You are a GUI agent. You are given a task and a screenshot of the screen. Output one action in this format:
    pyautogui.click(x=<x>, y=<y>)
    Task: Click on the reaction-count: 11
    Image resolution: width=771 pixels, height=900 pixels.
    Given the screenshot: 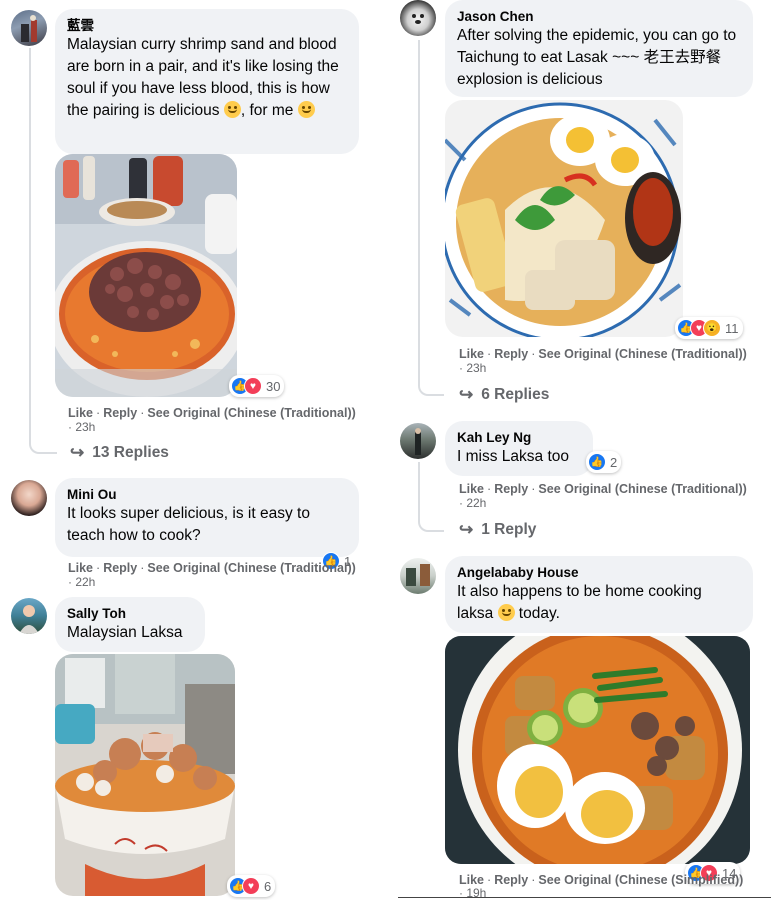 What is the action you would take?
    pyautogui.click(x=732, y=328)
    